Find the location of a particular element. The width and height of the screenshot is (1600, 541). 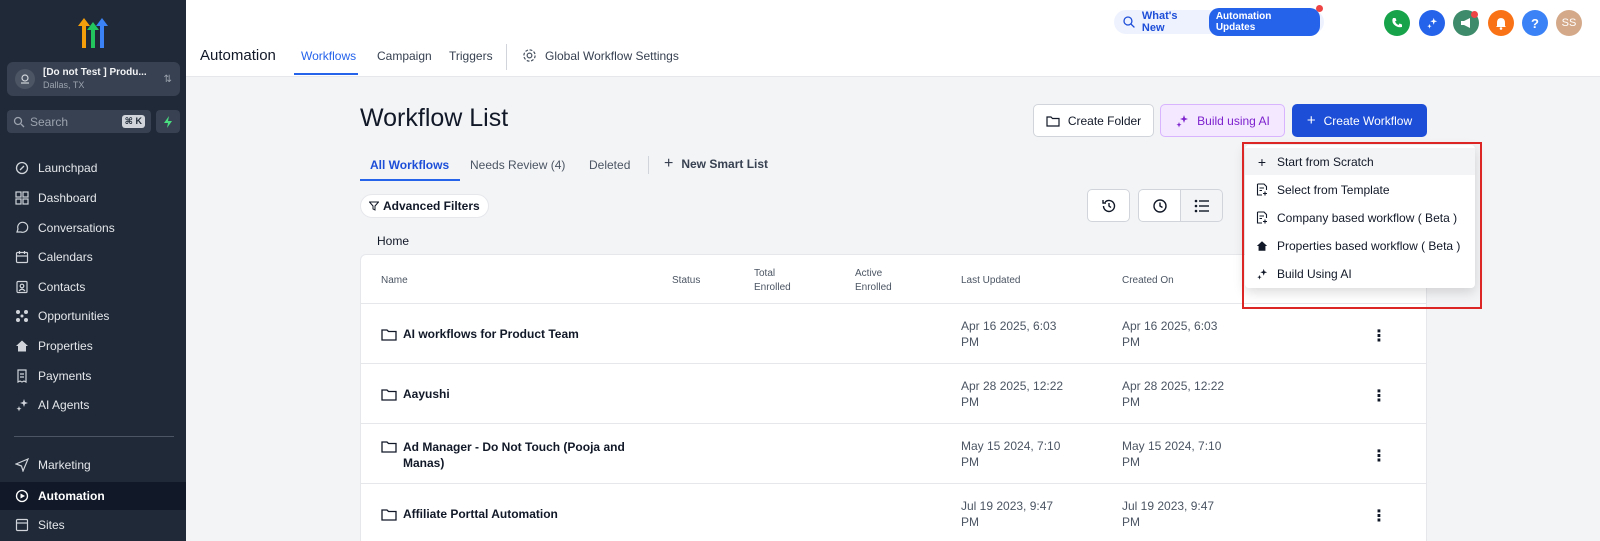

column-header-total-enrolled: Total Enrolled is located at coordinates (772, 281).